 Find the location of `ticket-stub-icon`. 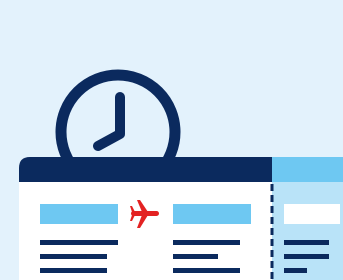

ticket-stub-icon is located at coordinates (307, 218).